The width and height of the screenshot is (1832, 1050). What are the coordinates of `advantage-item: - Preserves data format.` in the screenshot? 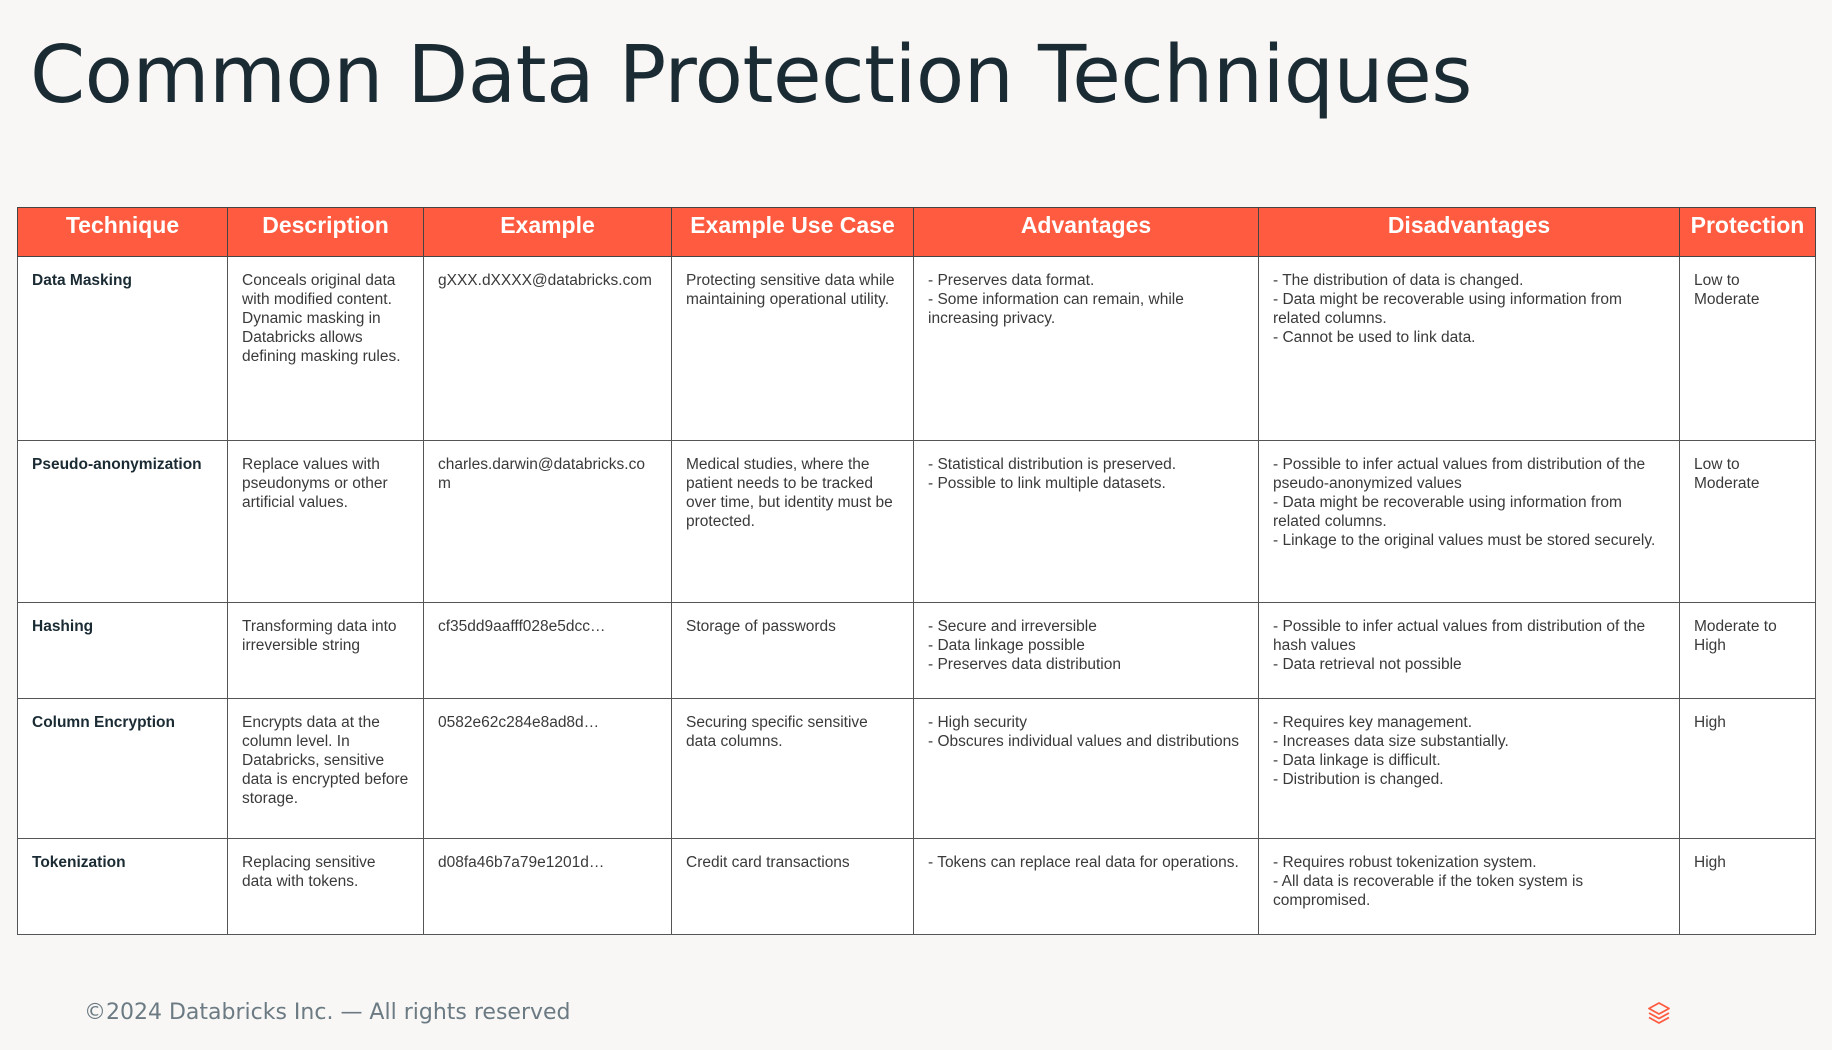 It's located at (1011, 280).